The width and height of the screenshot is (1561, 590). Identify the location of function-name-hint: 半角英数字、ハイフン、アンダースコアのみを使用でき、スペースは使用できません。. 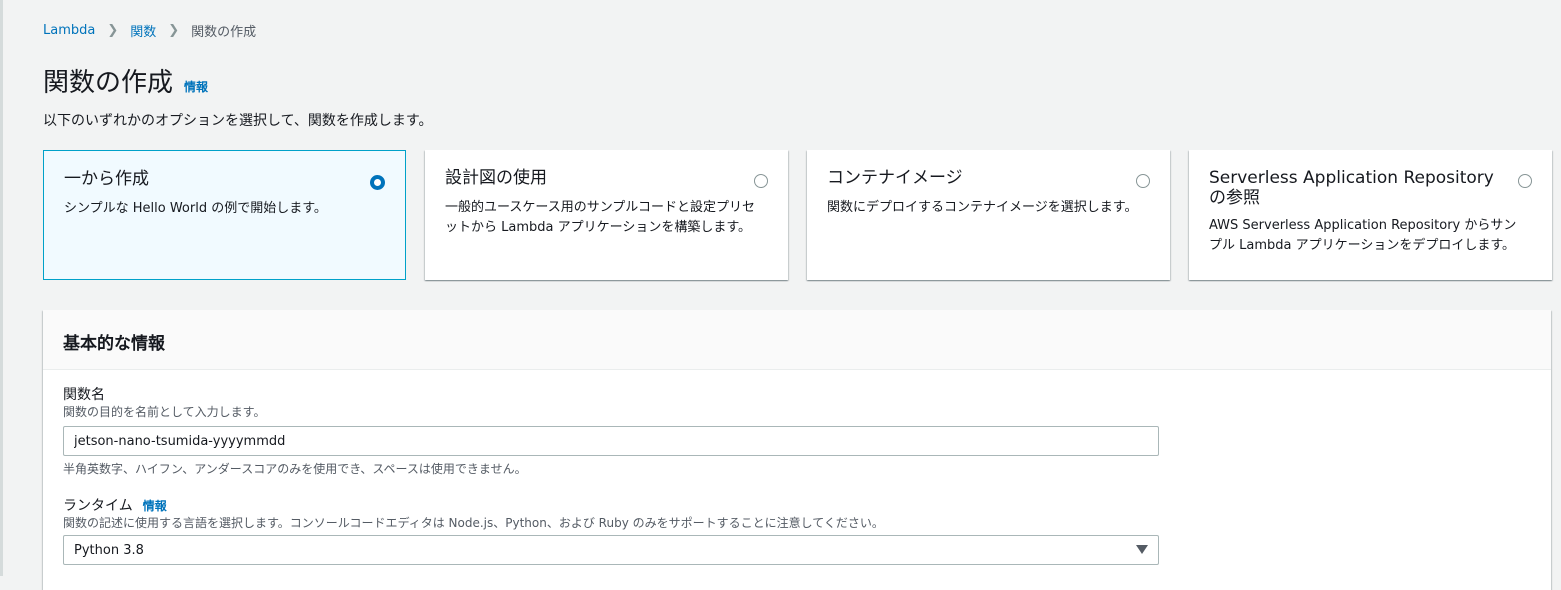
(295, 469).